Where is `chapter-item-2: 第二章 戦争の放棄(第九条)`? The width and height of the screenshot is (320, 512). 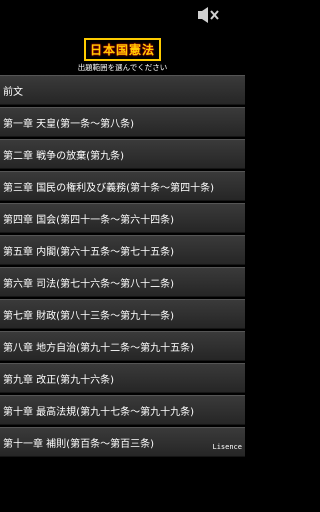
chapter-item-2: 第二章 戦争の放棄(第九条) is located at coordinates (122, 154).